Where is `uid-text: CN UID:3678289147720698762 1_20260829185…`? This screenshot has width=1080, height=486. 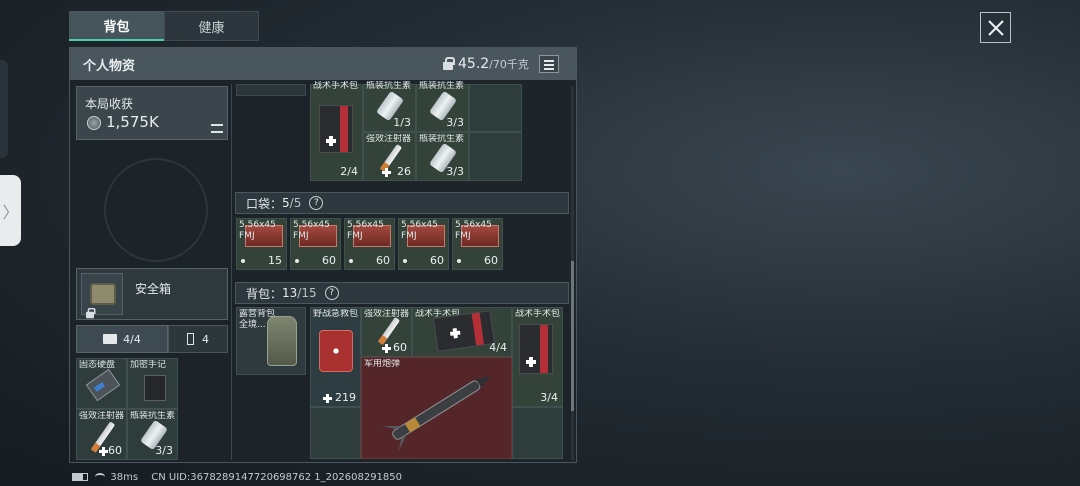 uid-text: CN UID:3678289147720698762 1_20260829185… is located at coordinates (277, 477).